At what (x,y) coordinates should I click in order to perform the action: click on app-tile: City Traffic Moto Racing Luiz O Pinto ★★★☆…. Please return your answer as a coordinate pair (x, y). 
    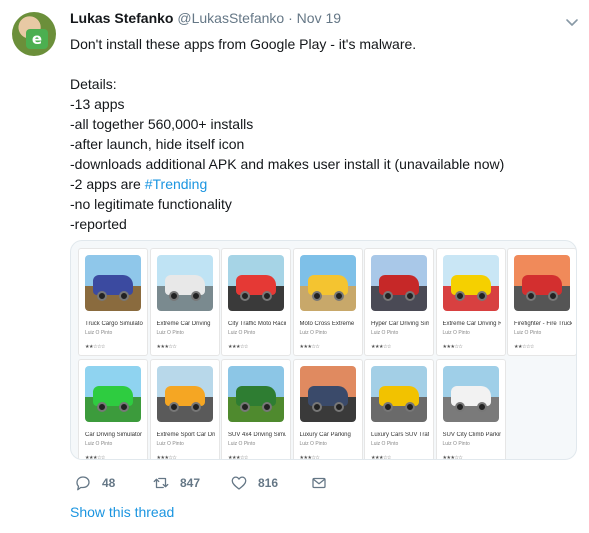
    Looking at the image, I should click on (256, 302).